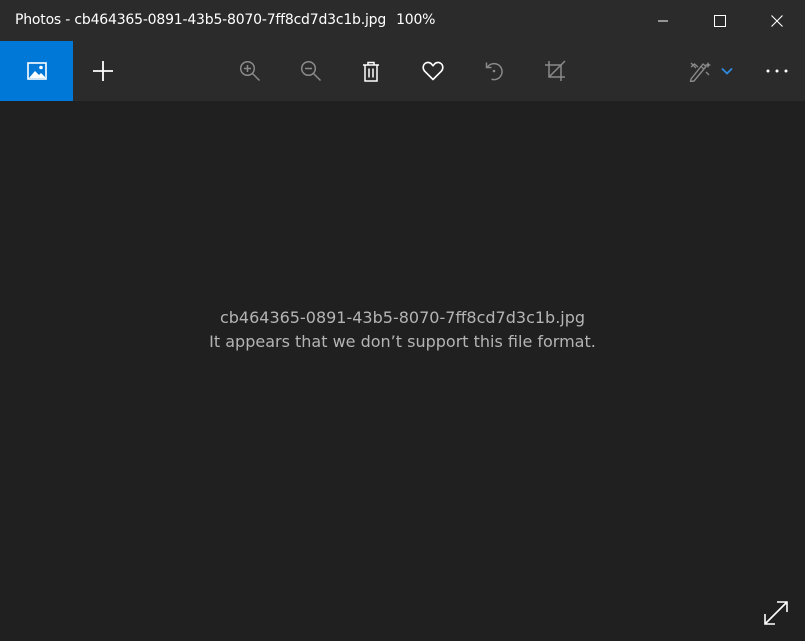 The width and height of the screenshot is (805, 641). I want to click on minimize-button, so click(662, 20).